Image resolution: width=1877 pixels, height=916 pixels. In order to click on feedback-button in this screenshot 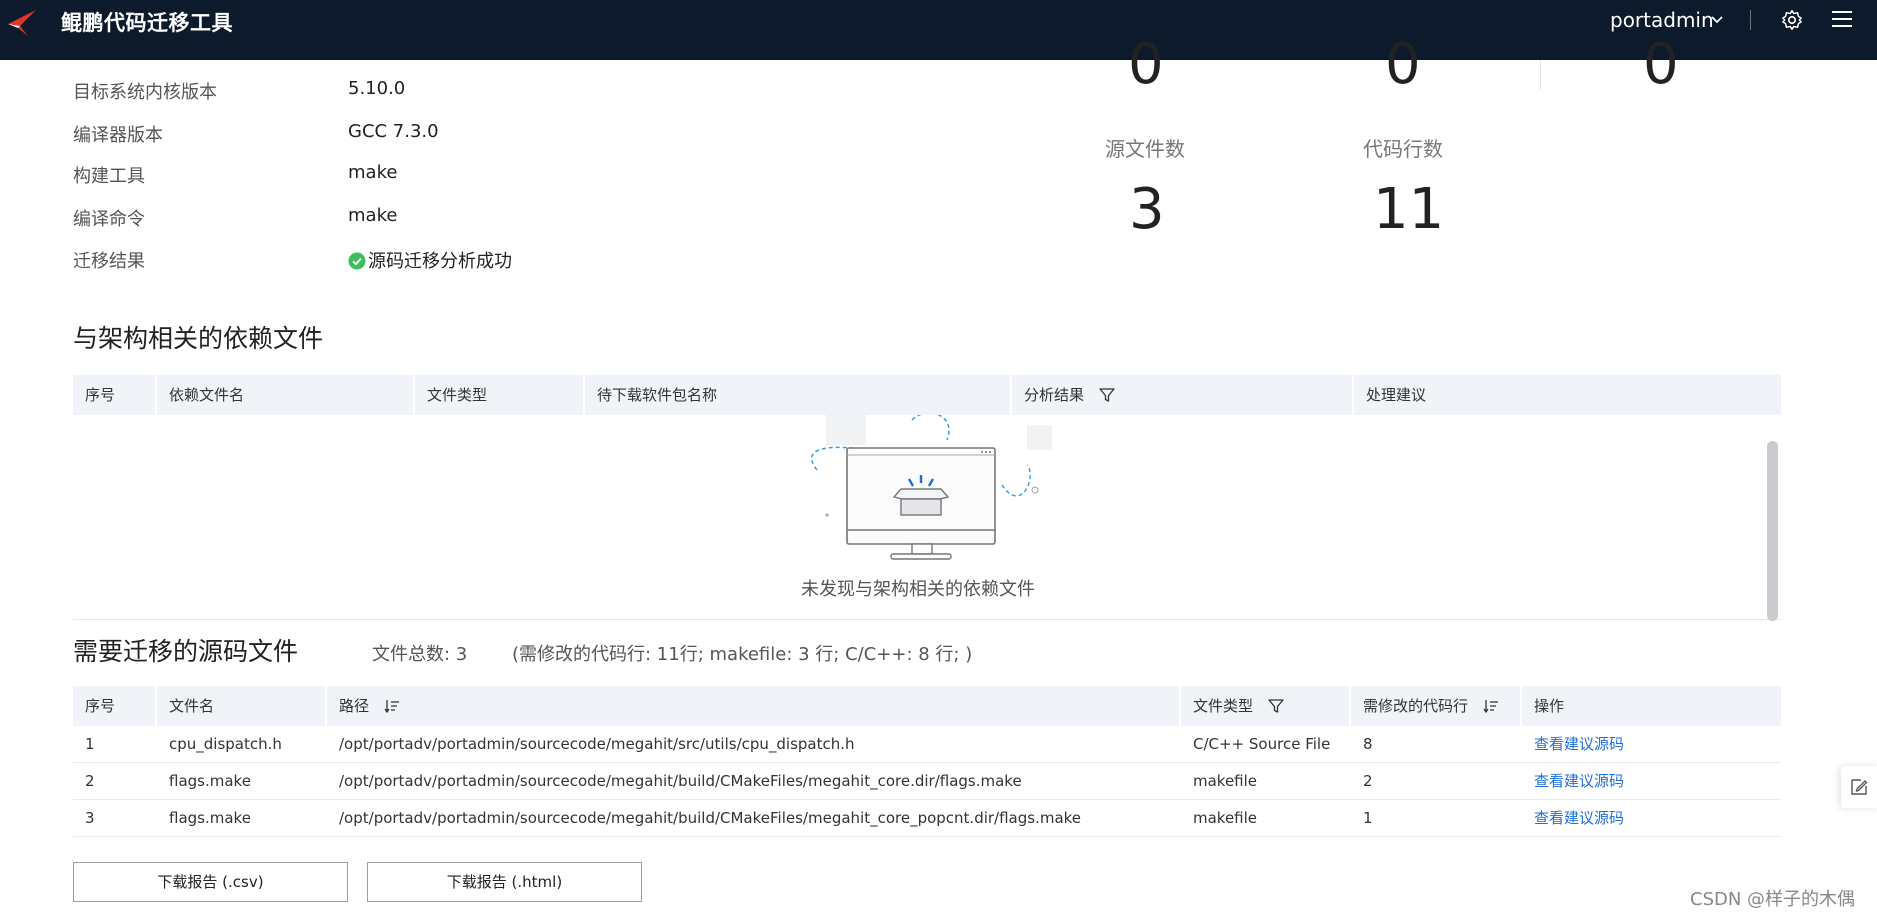, I will do `click(1859, 787)`.